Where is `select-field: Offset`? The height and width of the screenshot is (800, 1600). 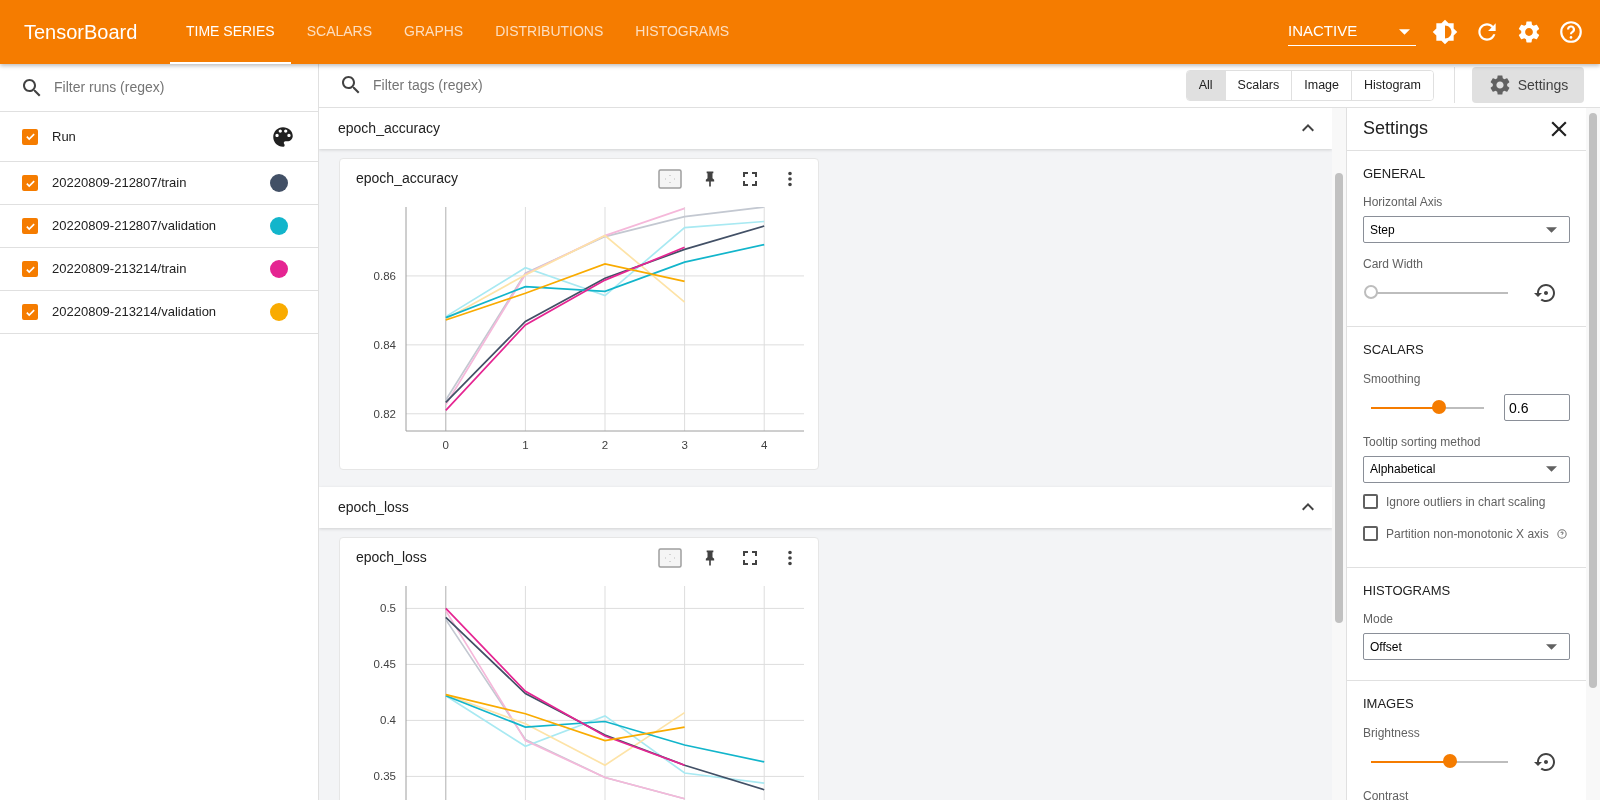 select-field: Offset is located at coordinates (1466, 647).